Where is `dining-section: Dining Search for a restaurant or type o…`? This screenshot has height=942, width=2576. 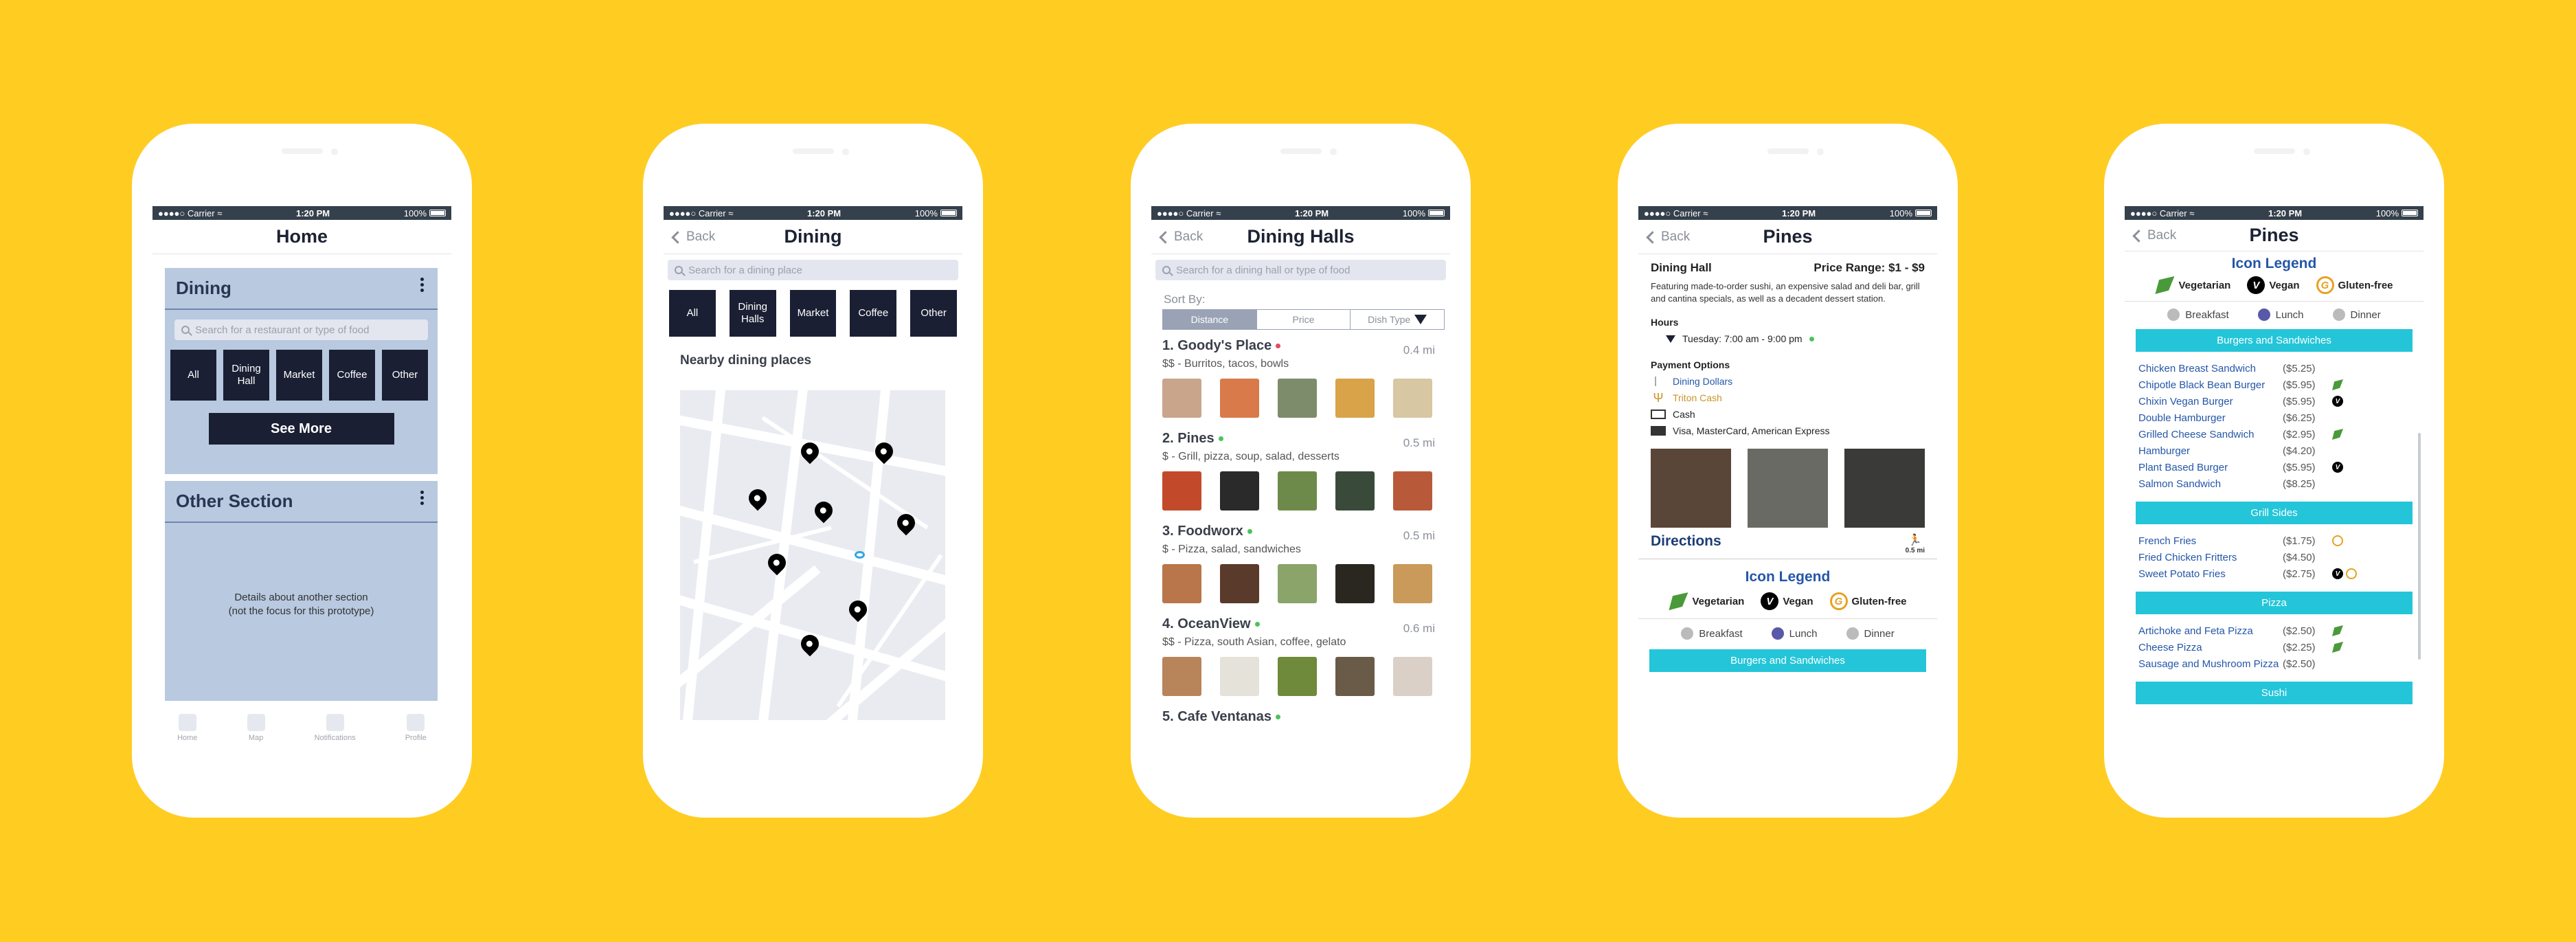 dining-section: Dining Search for a restaurant or type o… is located at coordinates (301, 371).